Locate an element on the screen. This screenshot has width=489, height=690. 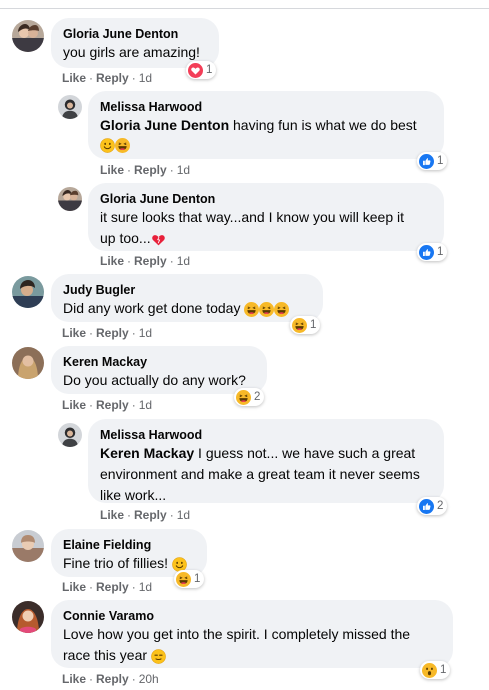
wow-reaction-icon is located at coordinates (429, 670).